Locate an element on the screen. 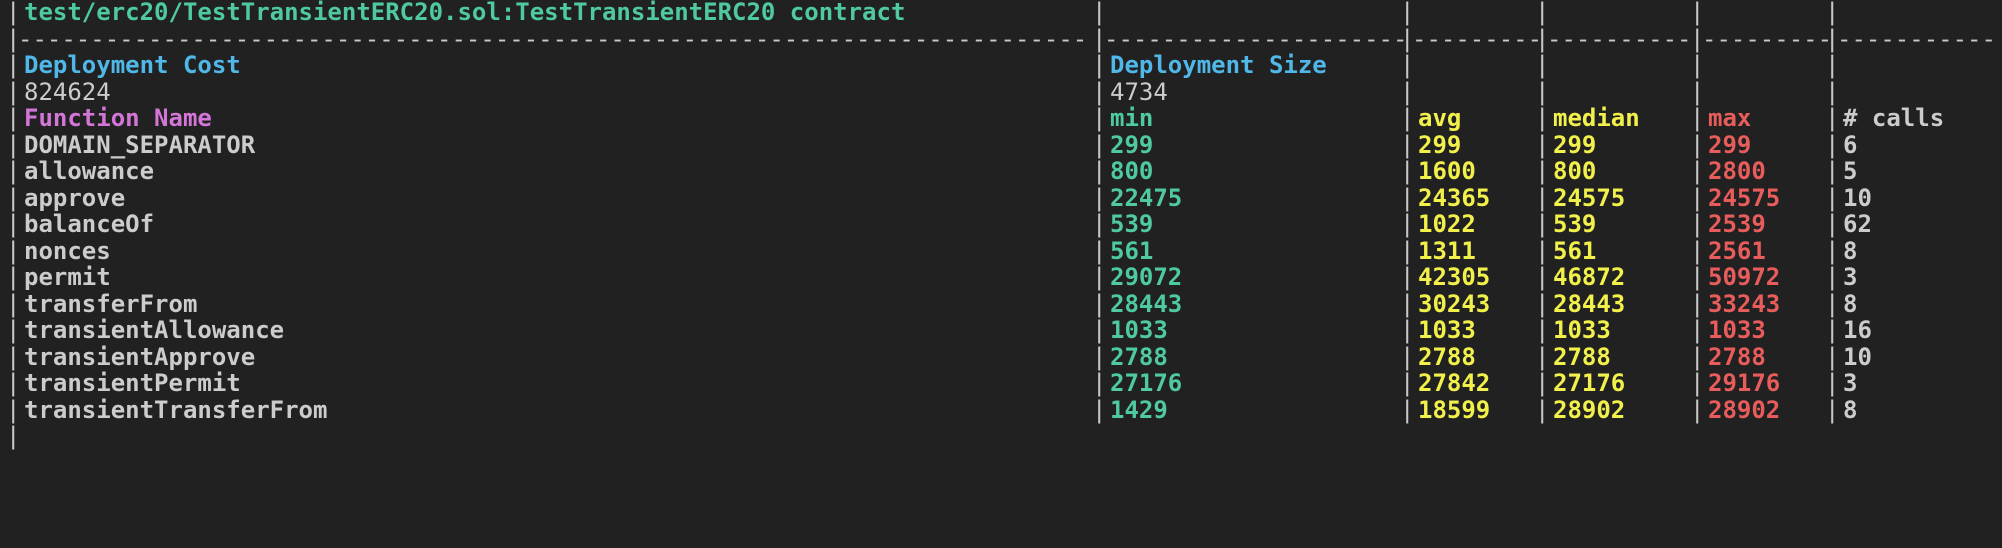 The width and height of the screenshot is (2002, 548). cell-min: 2788 is located at coordinates (1139, 356).